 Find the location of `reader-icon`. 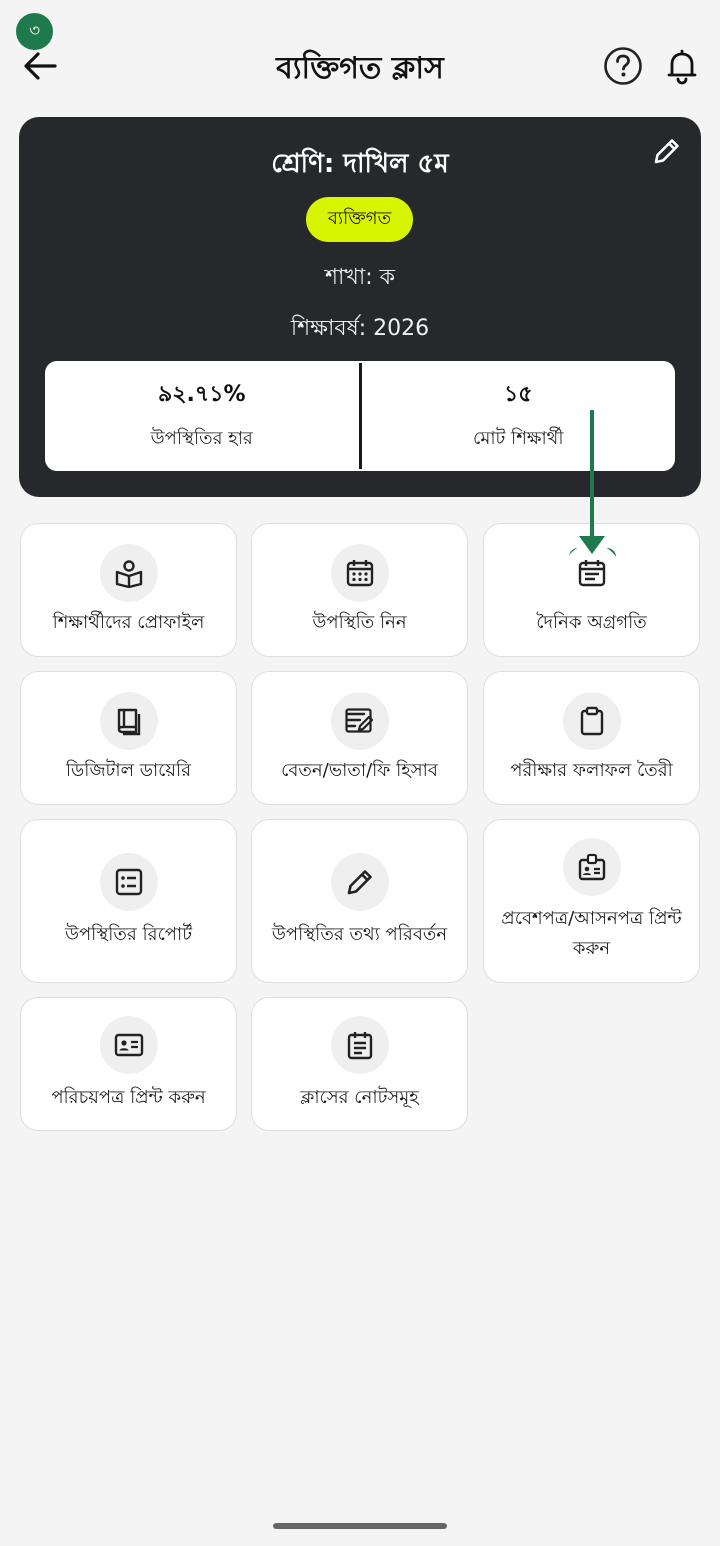

reader-icon is located at coordinates (128, 573).